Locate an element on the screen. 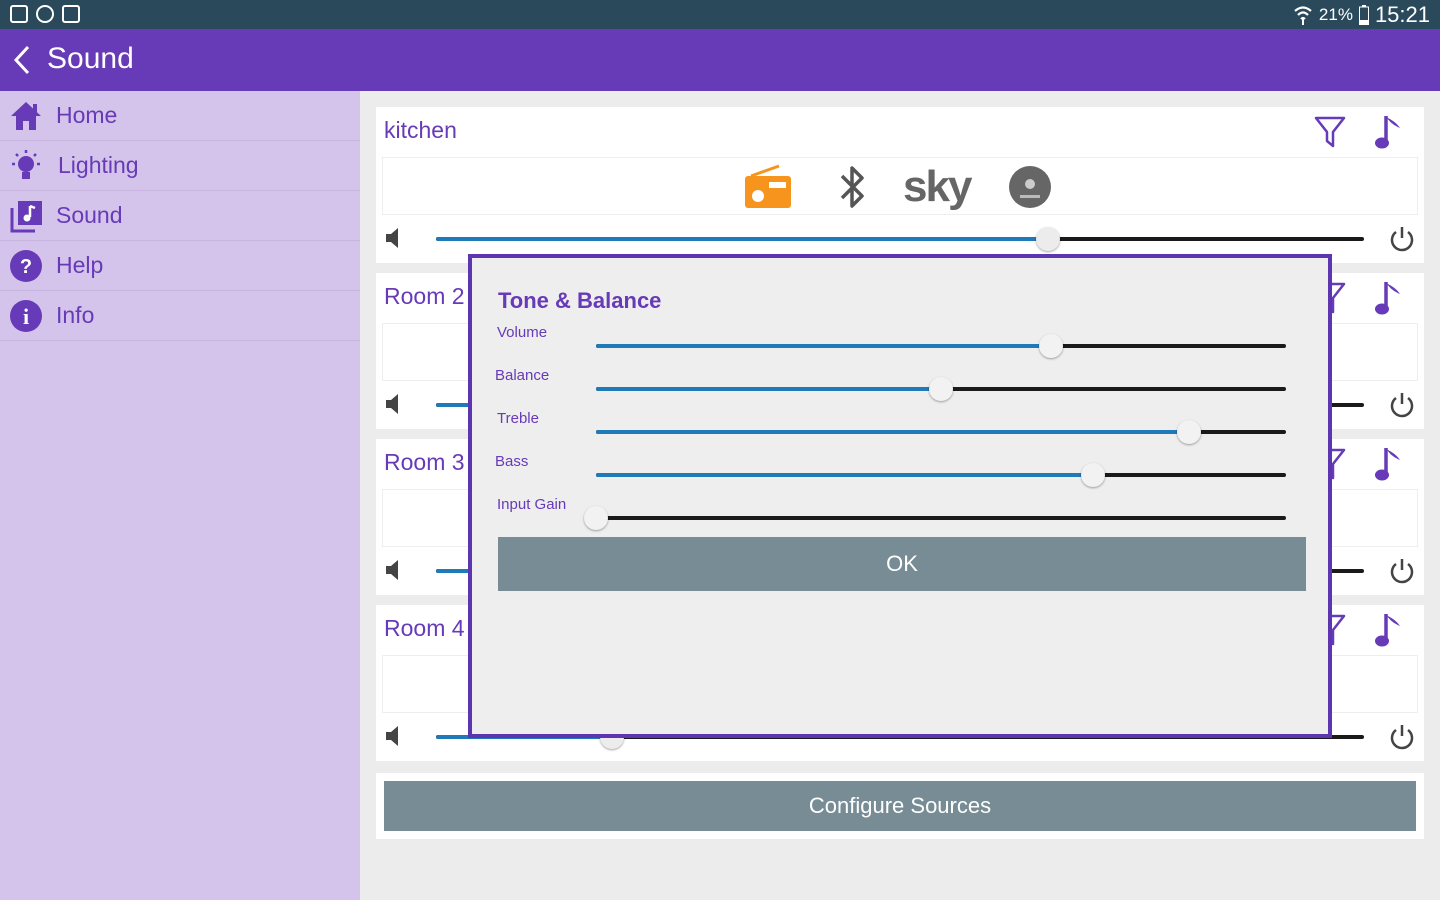 The width and height of the screenshot is (1440, 900). gallery-icon is located at coordinates (19, 14).